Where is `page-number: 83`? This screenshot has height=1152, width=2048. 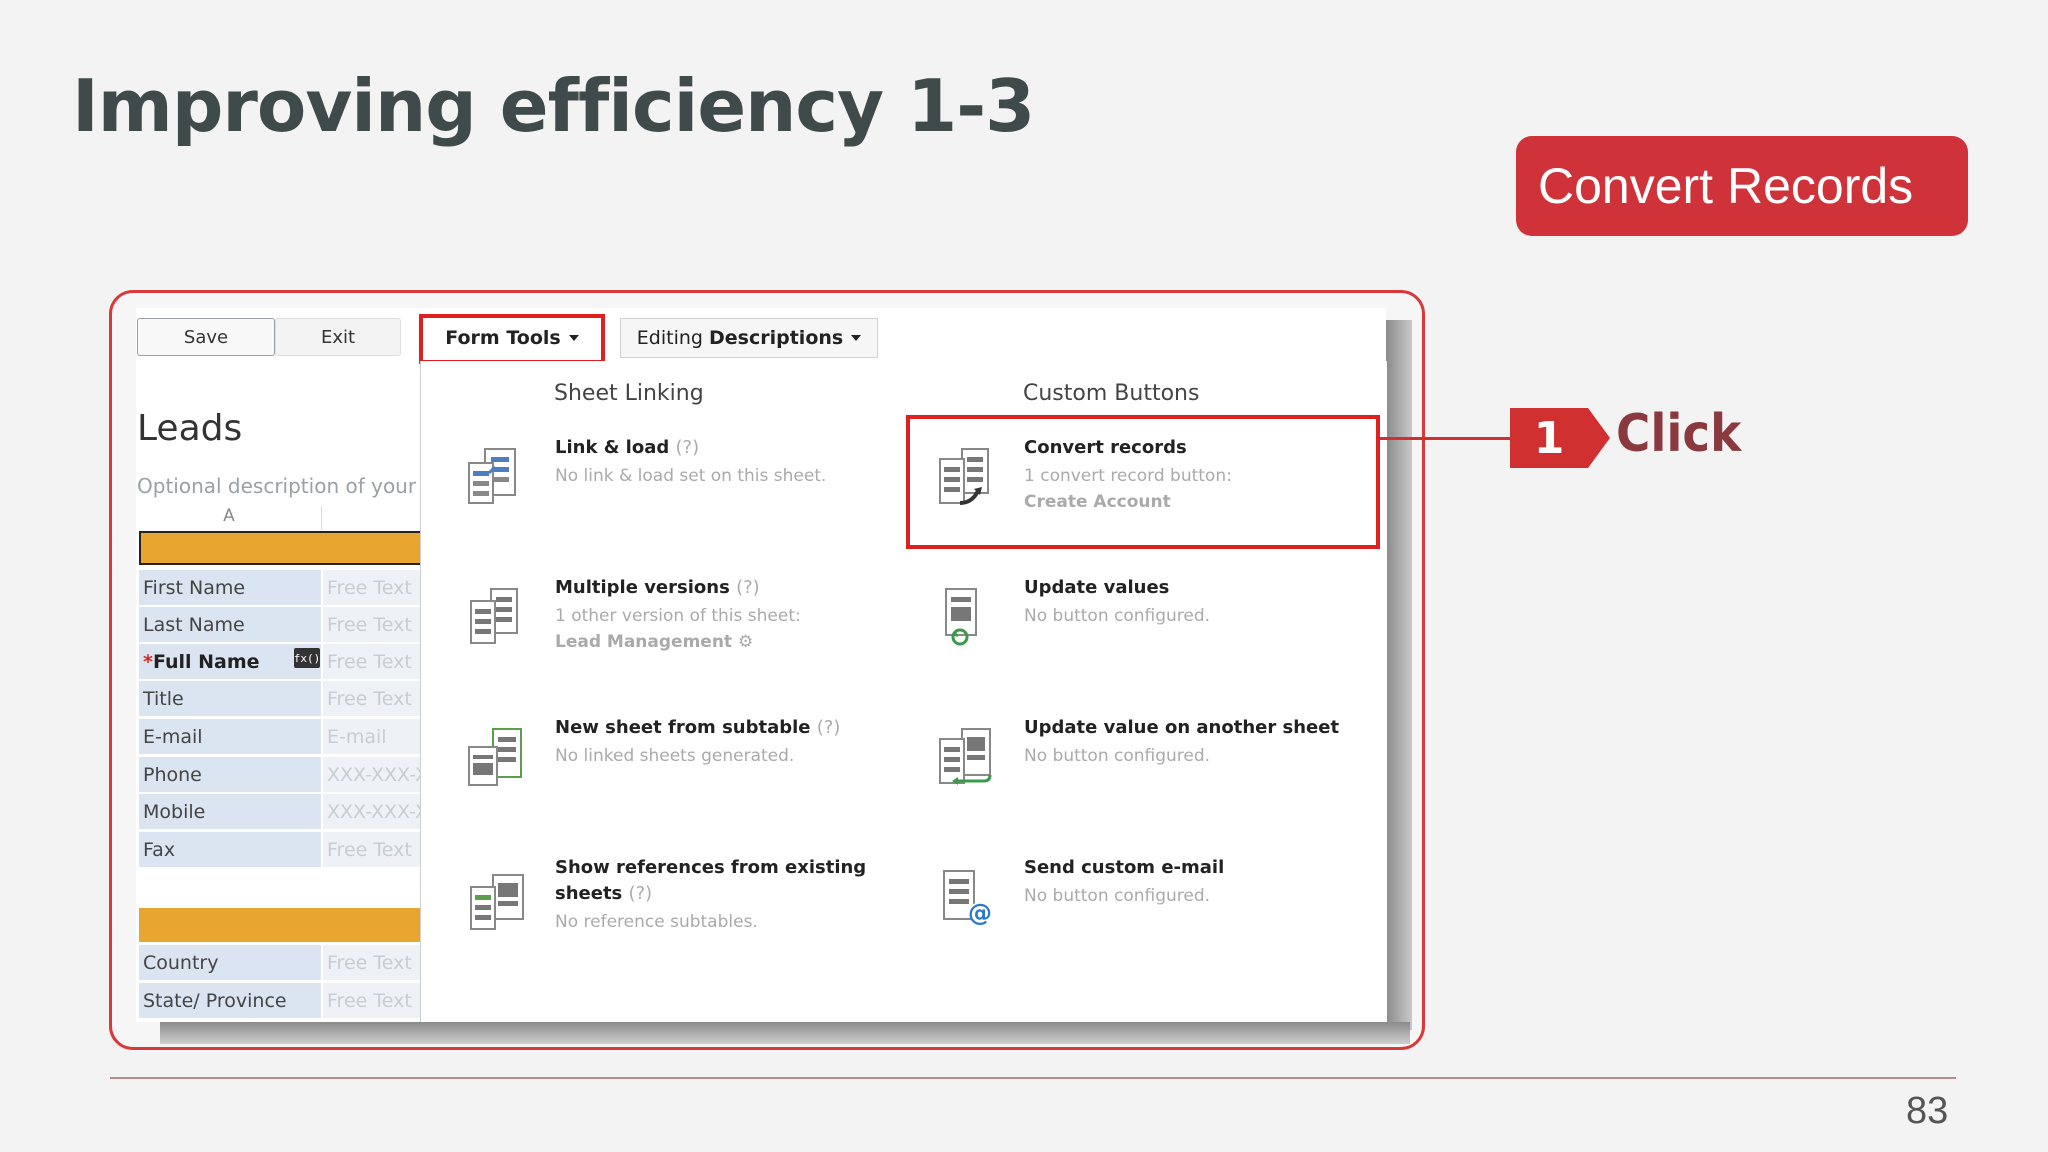 page-number: 83 is located at coordinates (1927, 1111).